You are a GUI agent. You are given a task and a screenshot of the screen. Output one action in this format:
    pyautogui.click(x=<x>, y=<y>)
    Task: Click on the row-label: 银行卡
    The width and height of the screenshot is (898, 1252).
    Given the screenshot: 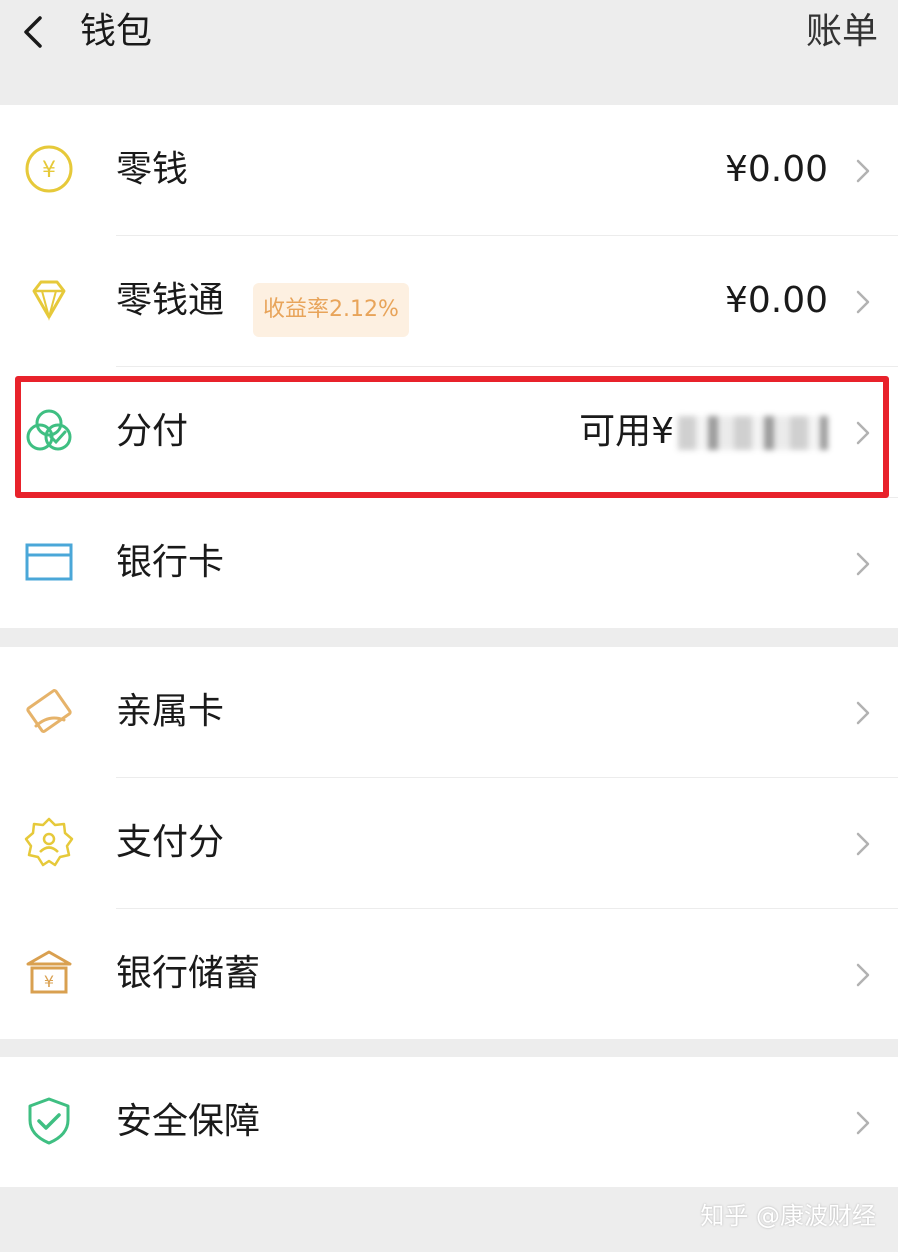 What is the action you would take?
    pyautogui.click(x=170, y=562)
    